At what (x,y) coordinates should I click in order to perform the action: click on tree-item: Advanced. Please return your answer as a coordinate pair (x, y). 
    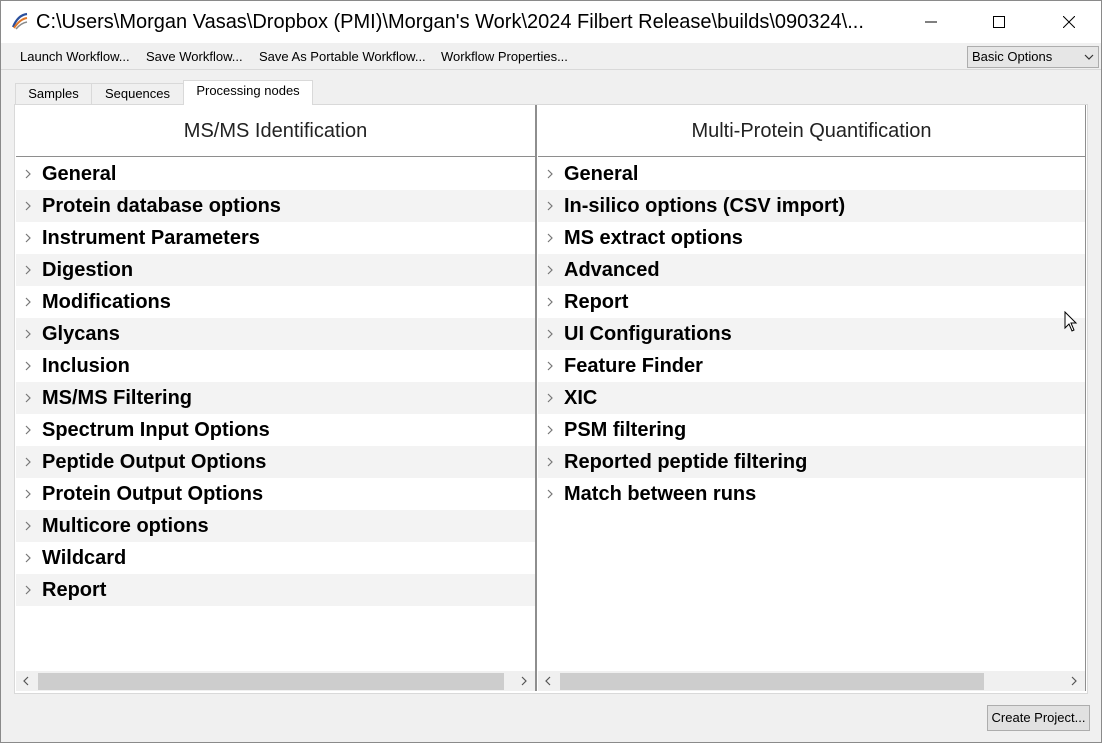
    Looking at the image, I should click on (811, 270).